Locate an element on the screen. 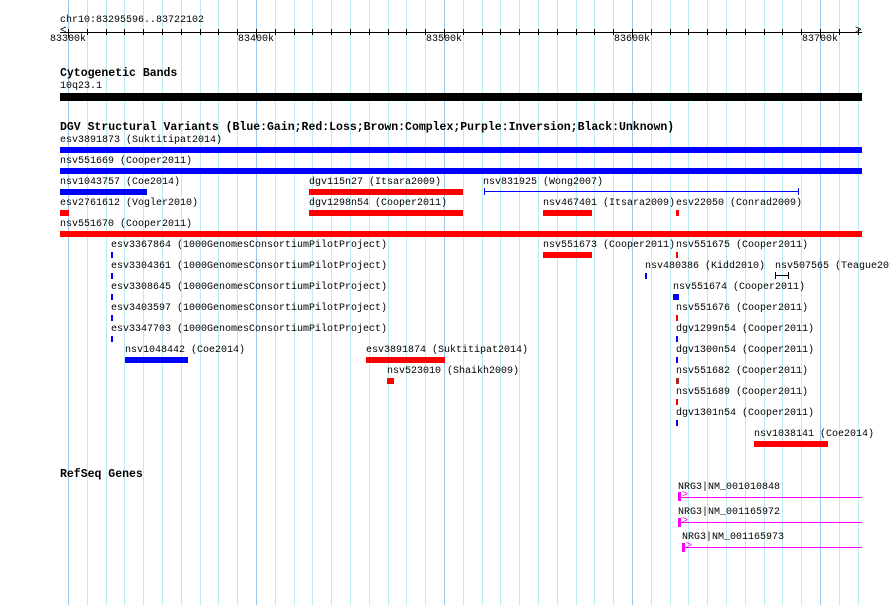  tick-label: 83500k is located at coordinates (443, 39).